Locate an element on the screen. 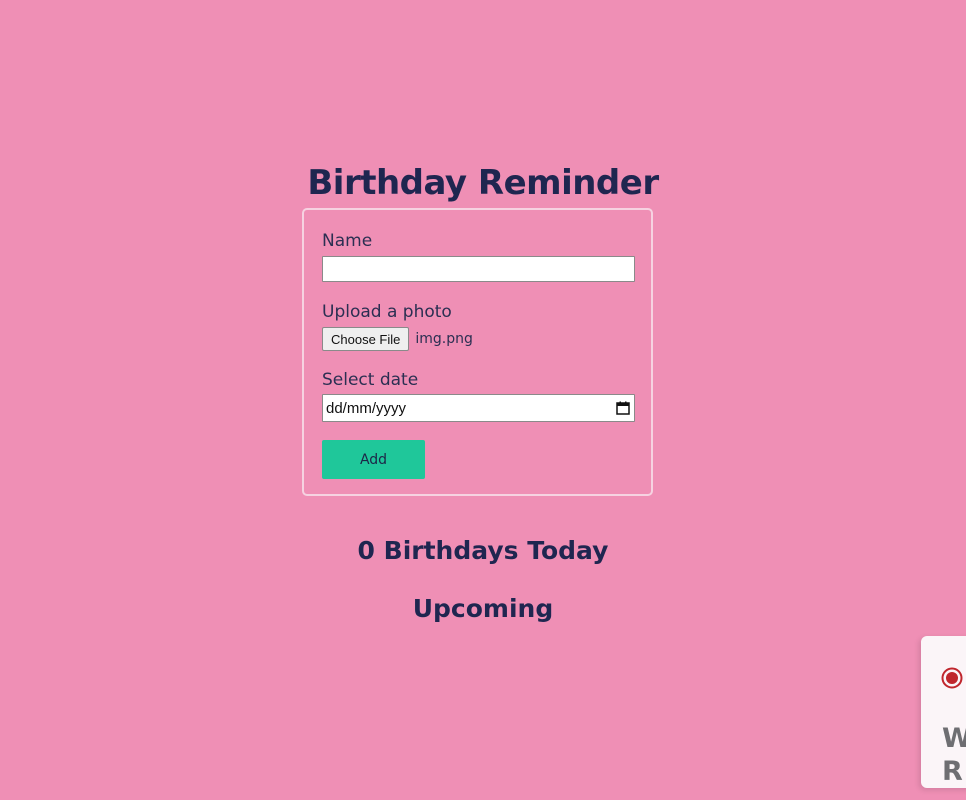 The height and width of the screenshot is (800, 966). date-label: Select date is located at coordinates (370, 380).